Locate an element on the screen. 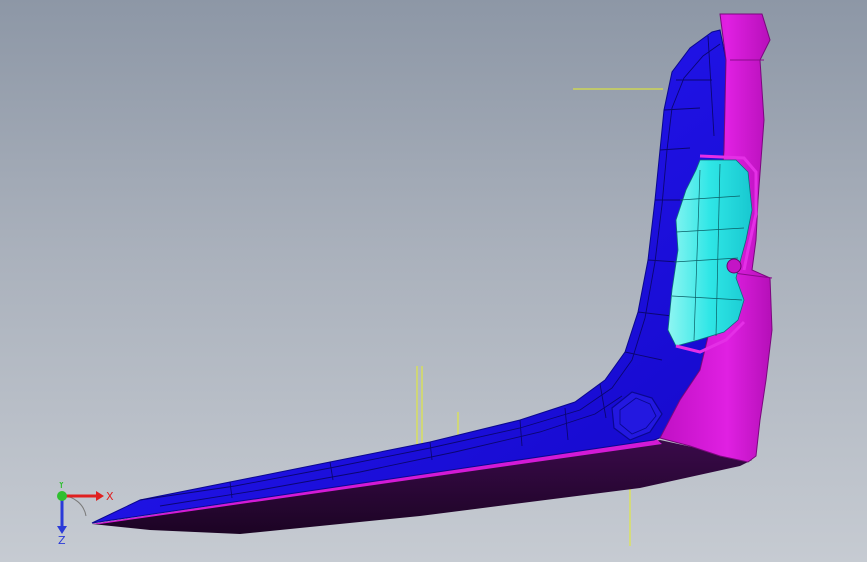 Image resolution: width=867 pixels, height=562 pixels. coordinate-triad: X Y Z is located at coordinates (84, 517).